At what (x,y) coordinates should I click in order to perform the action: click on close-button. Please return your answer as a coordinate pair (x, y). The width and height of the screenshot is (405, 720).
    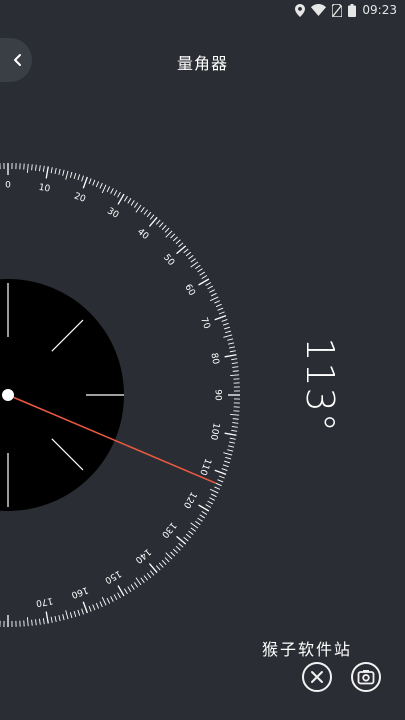
    Looking at the image, I should click on (317, 677).